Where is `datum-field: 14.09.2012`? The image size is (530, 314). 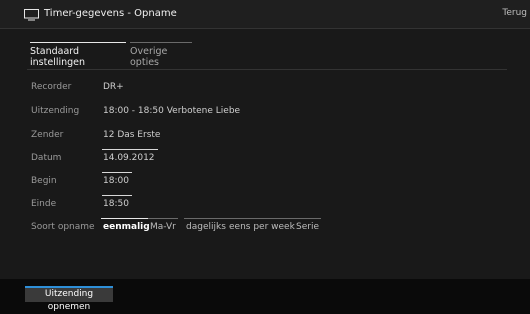
datum-field: 14.09.2012 is located at coordinates (130, 156).